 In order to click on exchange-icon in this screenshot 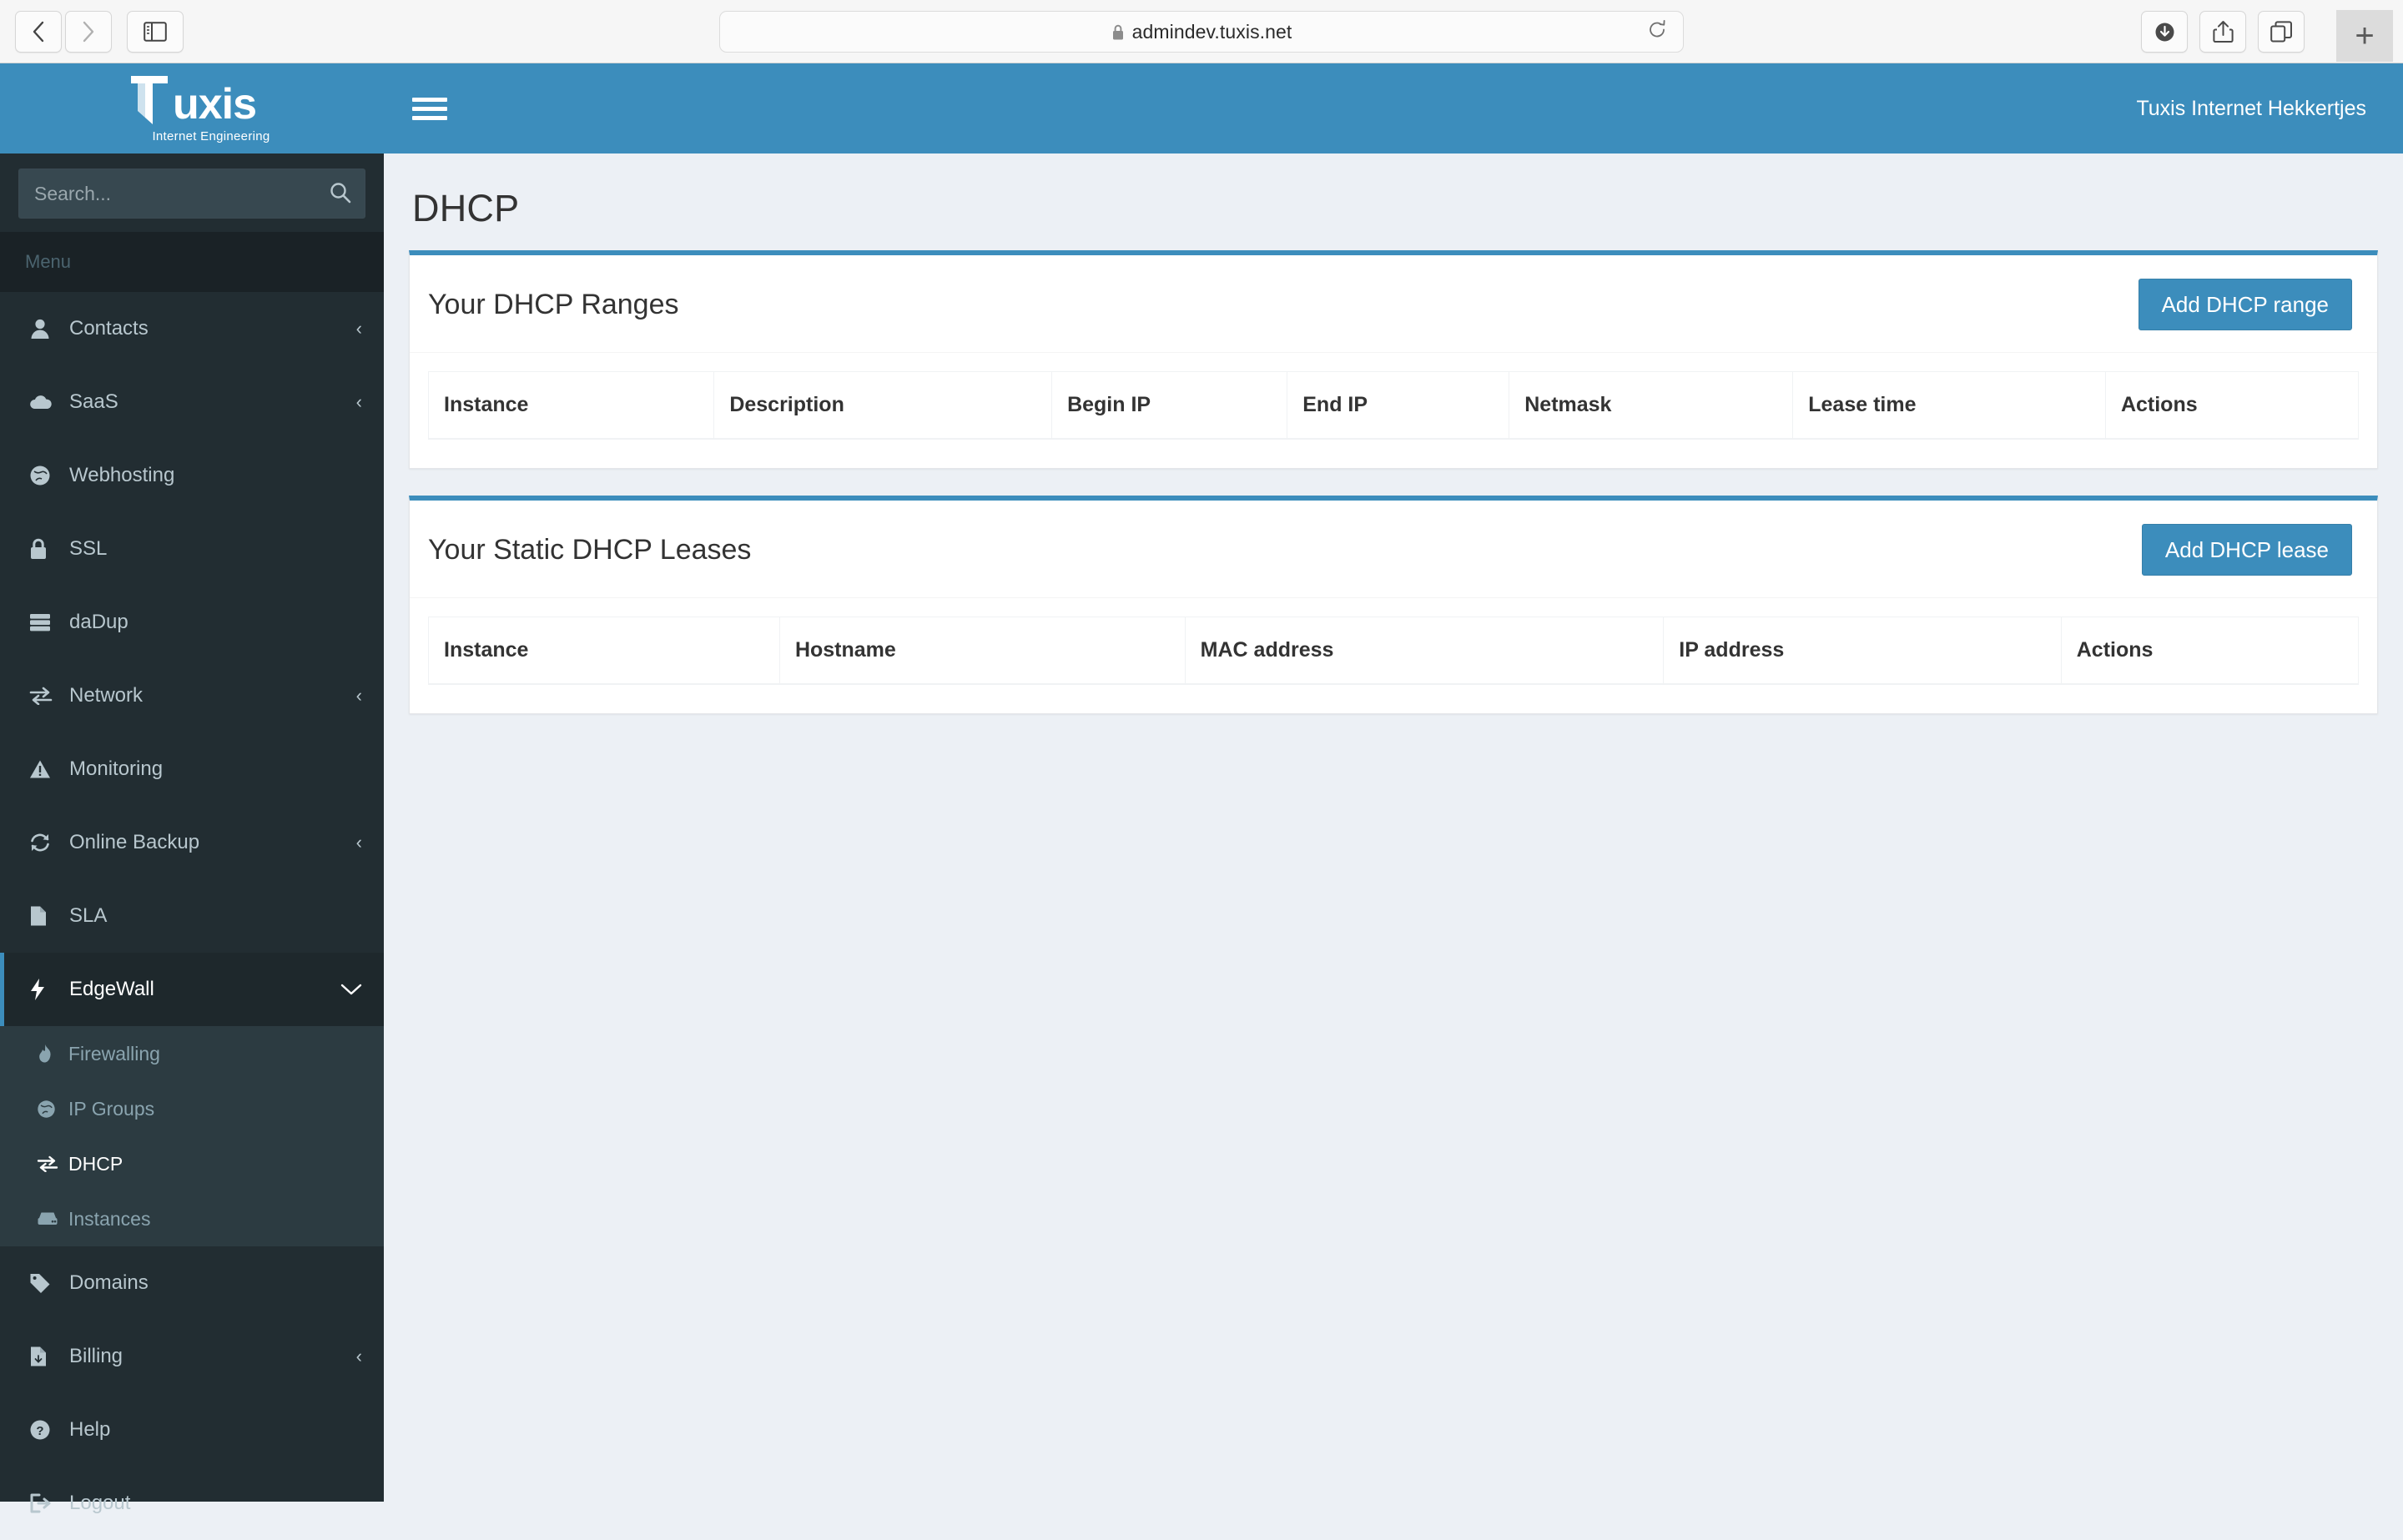, I will do `click(46, 696)`.